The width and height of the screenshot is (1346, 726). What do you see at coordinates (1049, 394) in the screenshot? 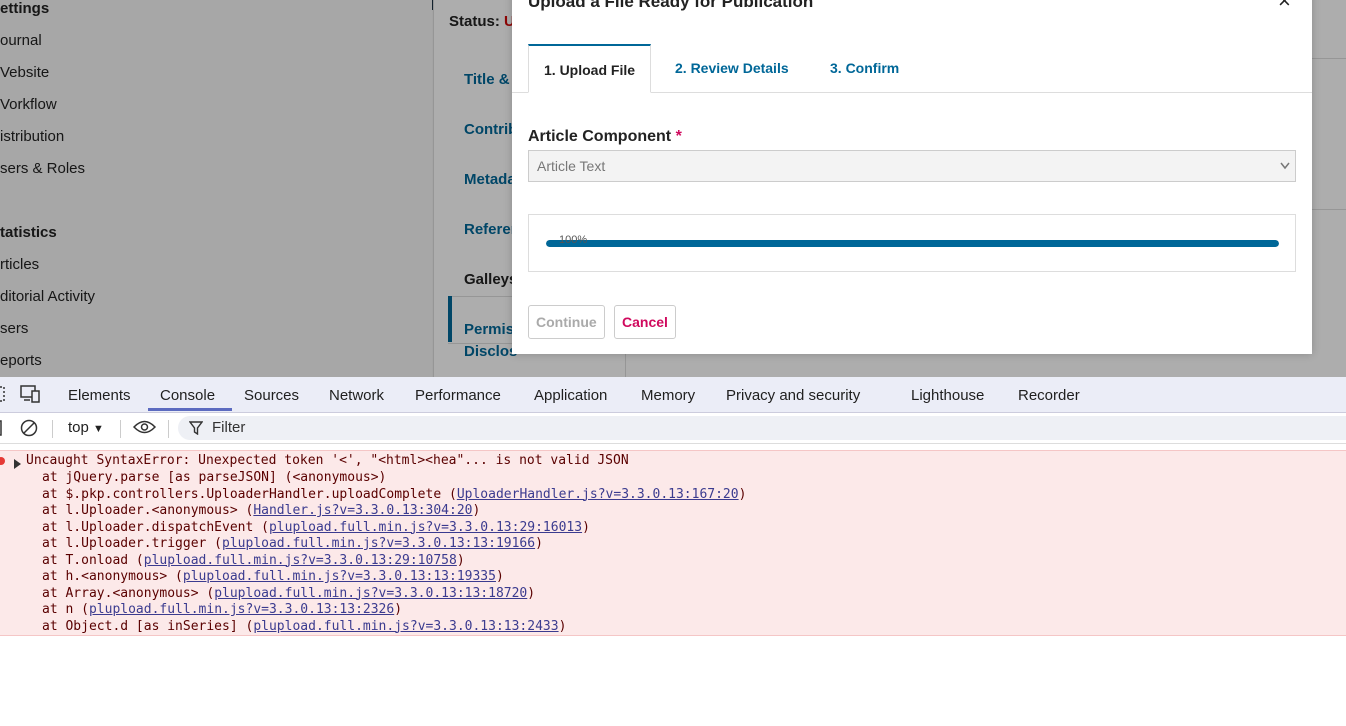
I see `tab-recorder: Recorder` at bounding box center [1049, 394].